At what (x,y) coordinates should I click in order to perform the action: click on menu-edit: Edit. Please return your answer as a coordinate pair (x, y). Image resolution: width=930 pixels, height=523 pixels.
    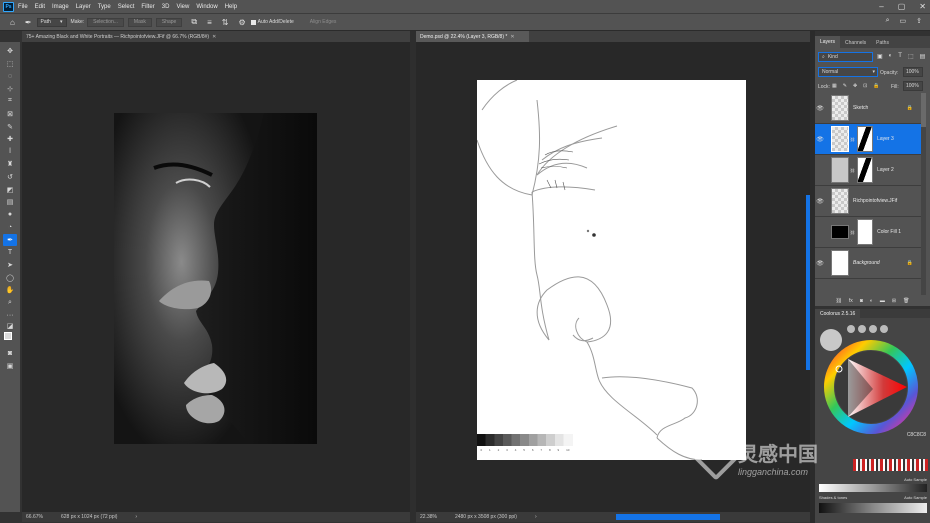
    Looking at the image, I should click on (40, 7).